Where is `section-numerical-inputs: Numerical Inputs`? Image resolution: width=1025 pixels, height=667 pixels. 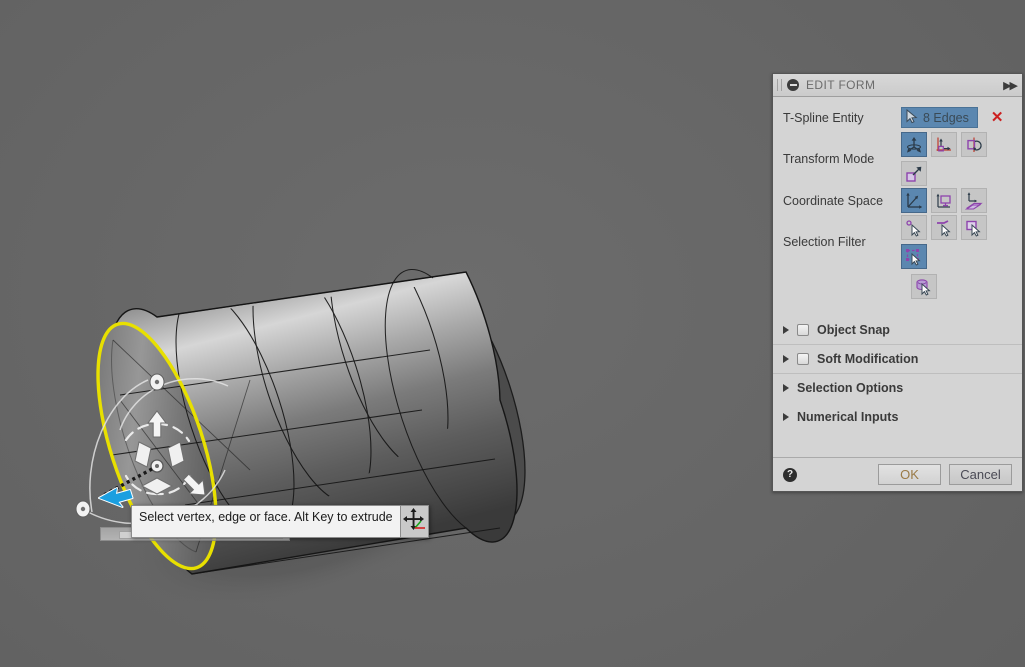
section-numerical-inputs: Numerical Inputs is located at coordinates (897, 416).